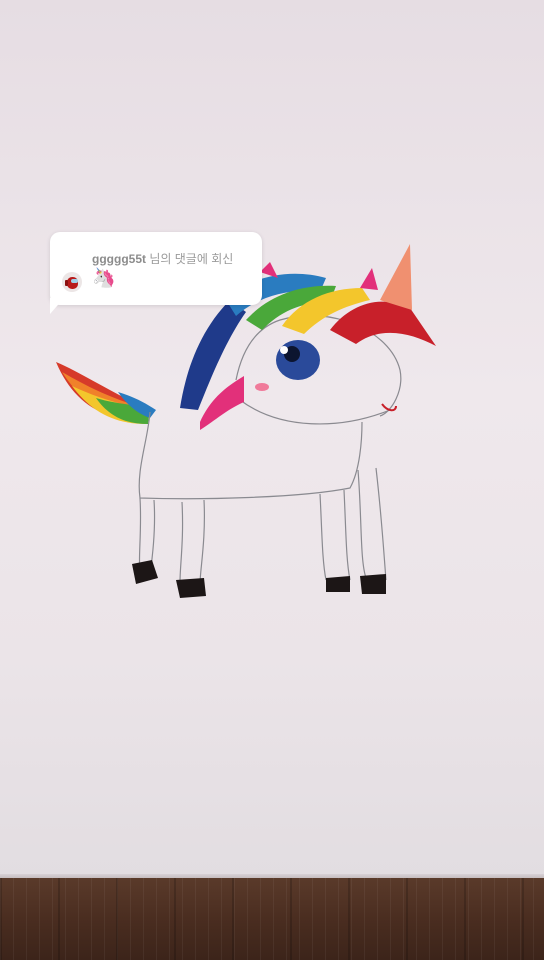  Describe the element at coordinates (262, 387) in the screenshot. I see `unicorn-cheek` at that location.